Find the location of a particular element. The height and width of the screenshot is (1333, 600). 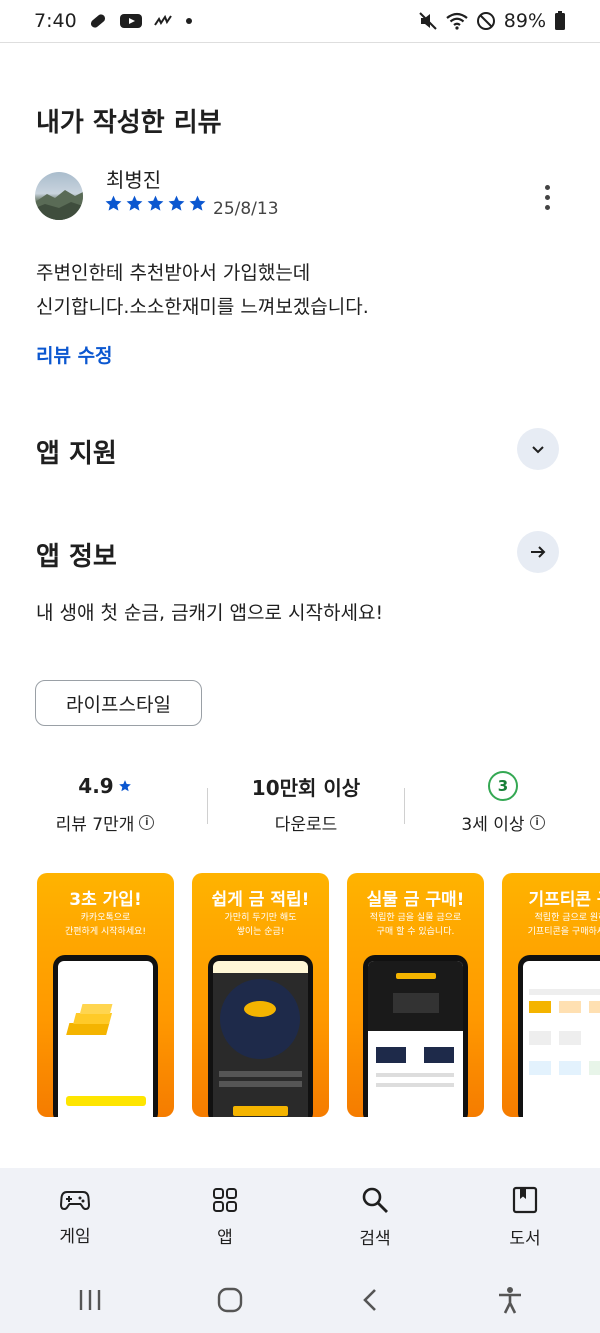

age-rating-label: 3세 이상 is located at coordinates (493, 825).